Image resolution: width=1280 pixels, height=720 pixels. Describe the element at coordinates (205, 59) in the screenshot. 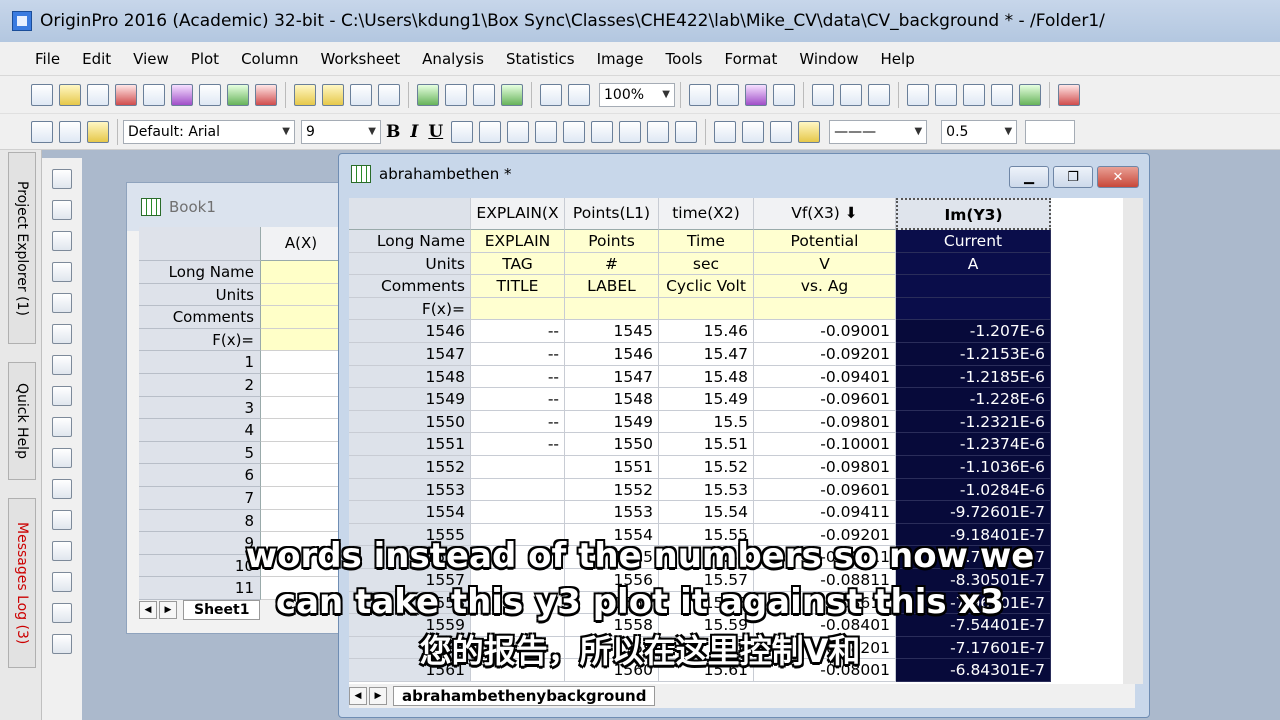

I see `menu-plot: Plot` at that location.